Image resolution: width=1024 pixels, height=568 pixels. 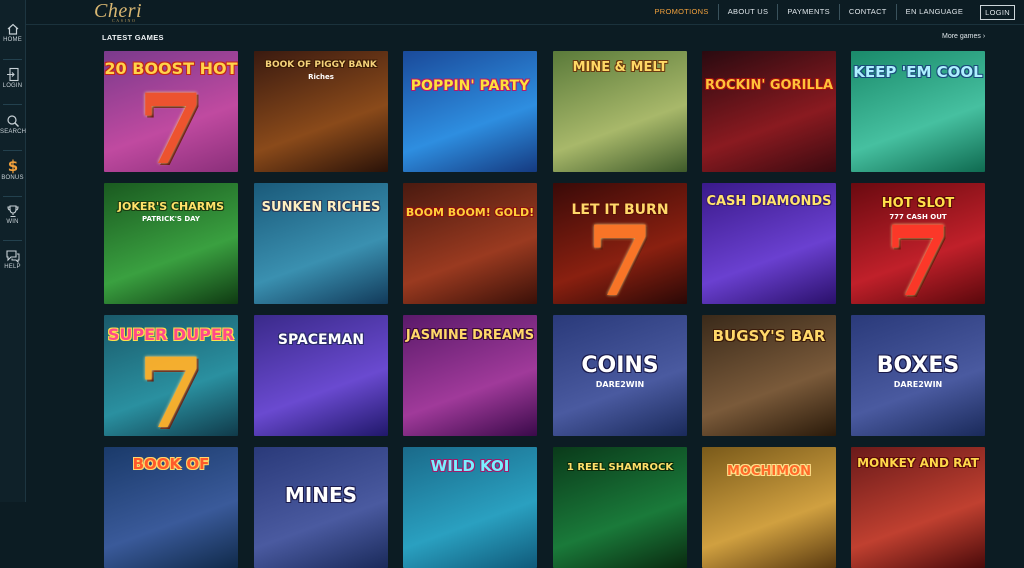 I want to click on trophy-icon, so click(x=12, y=211).